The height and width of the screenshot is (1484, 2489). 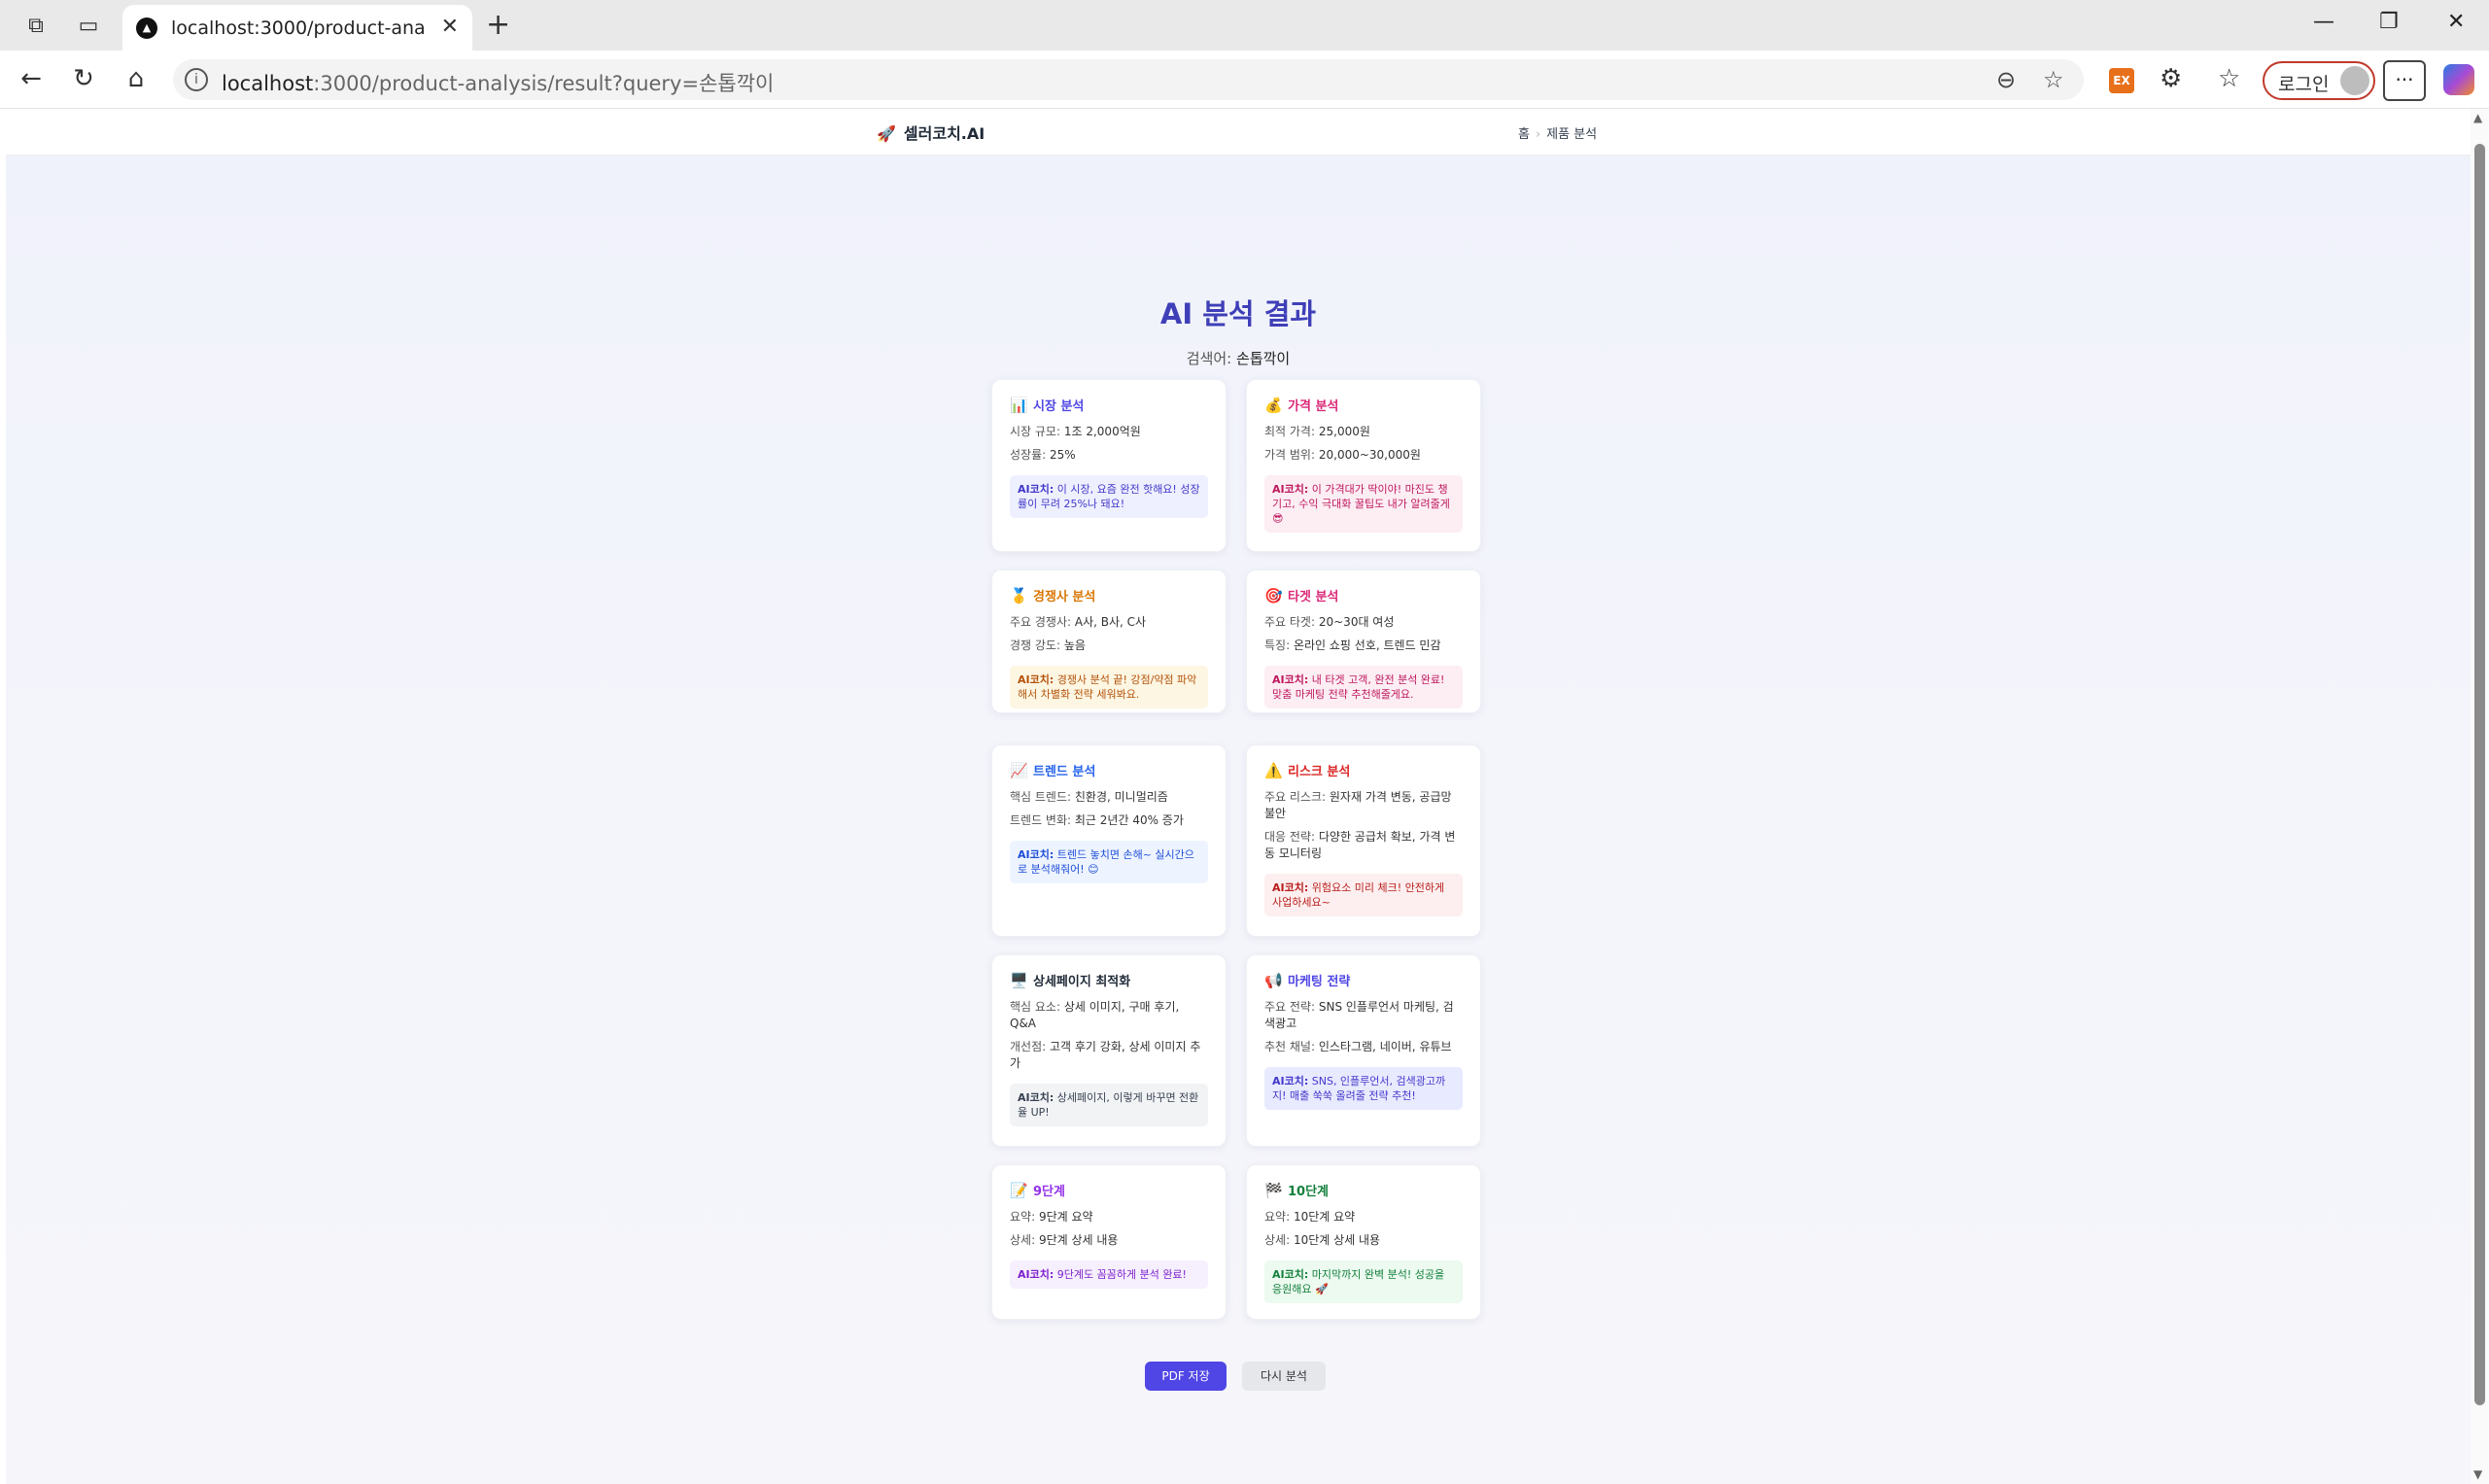 What do you see at coordinates (1317, 431) in the screenshot?
I see `card-field: 최적 가격: 25,000원` at bounding box center [1317, 431].